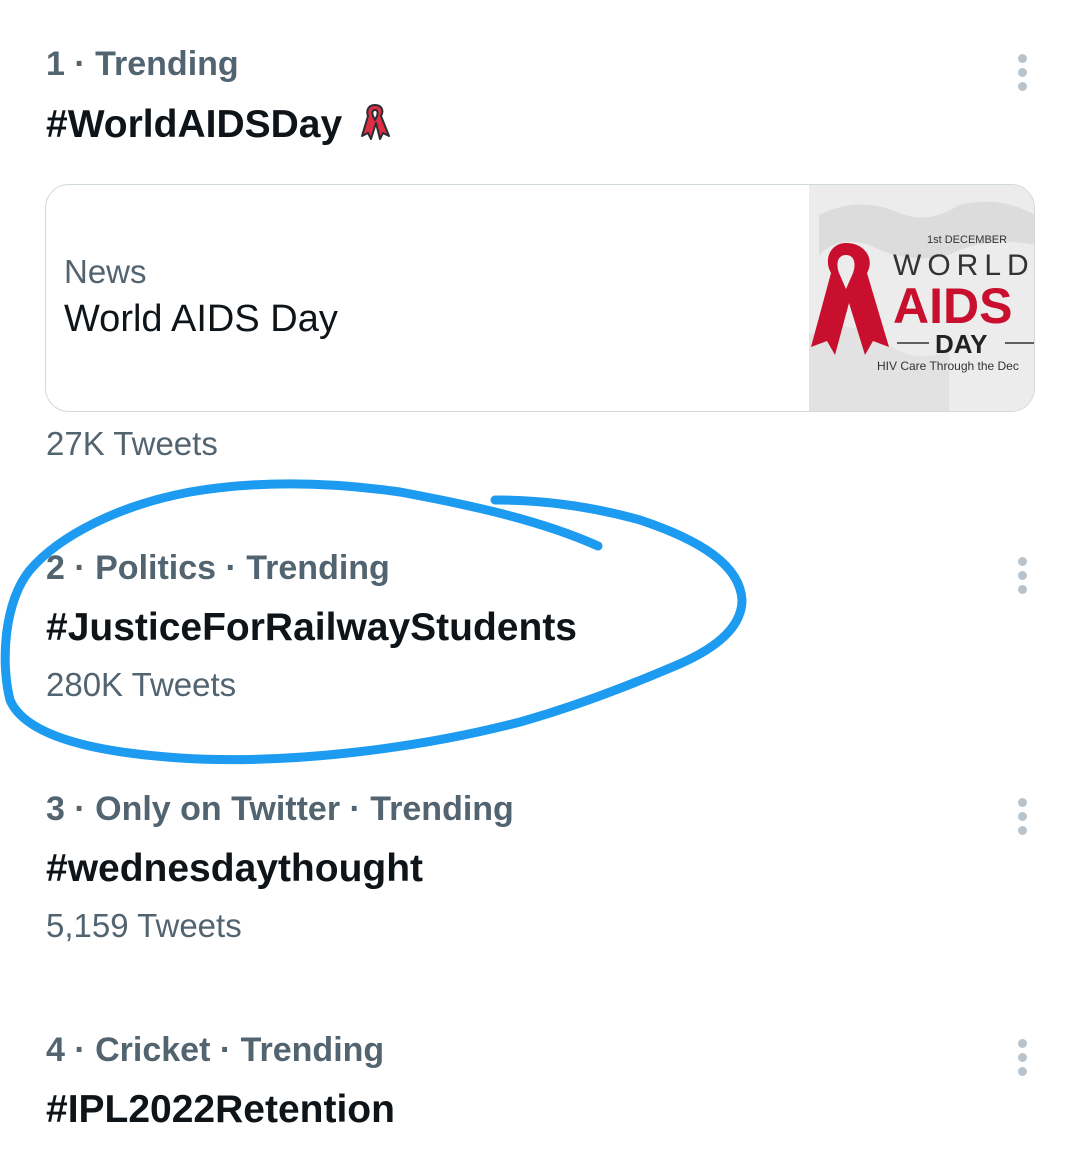 This screenshot has width=1080, height=1149. What do you see at coordinates (141, 684) in the screenshot?
I see `trend-tweet-count: 280K Tweets` at bounding box center [141, 684].